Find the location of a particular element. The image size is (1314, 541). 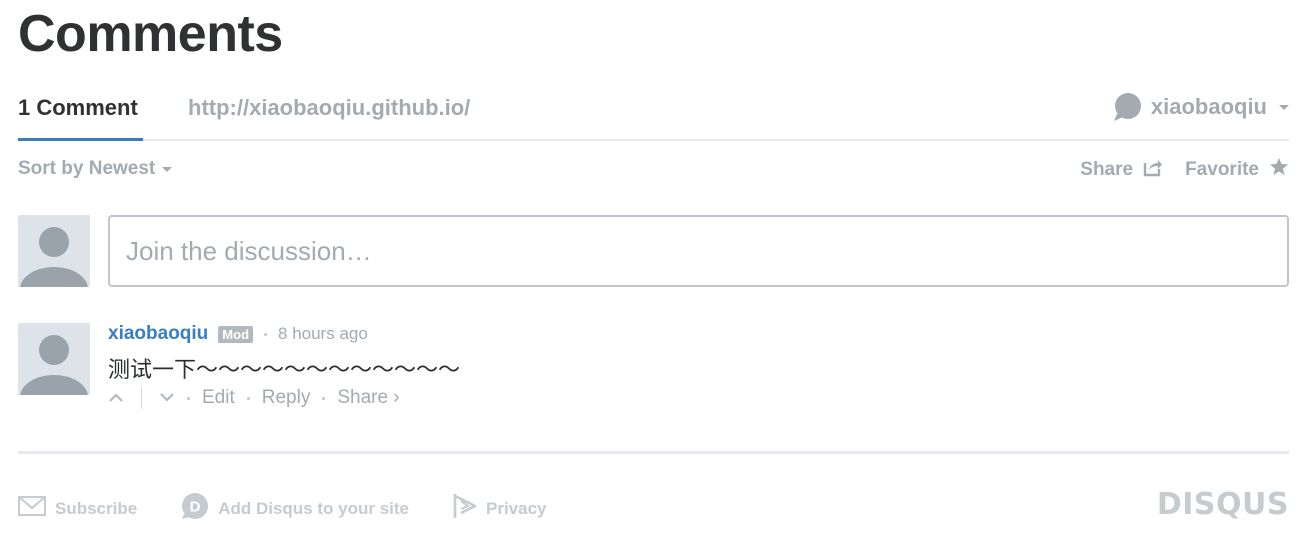

tab-comment-count: 1 Comment is located at coordinates (78, 108).